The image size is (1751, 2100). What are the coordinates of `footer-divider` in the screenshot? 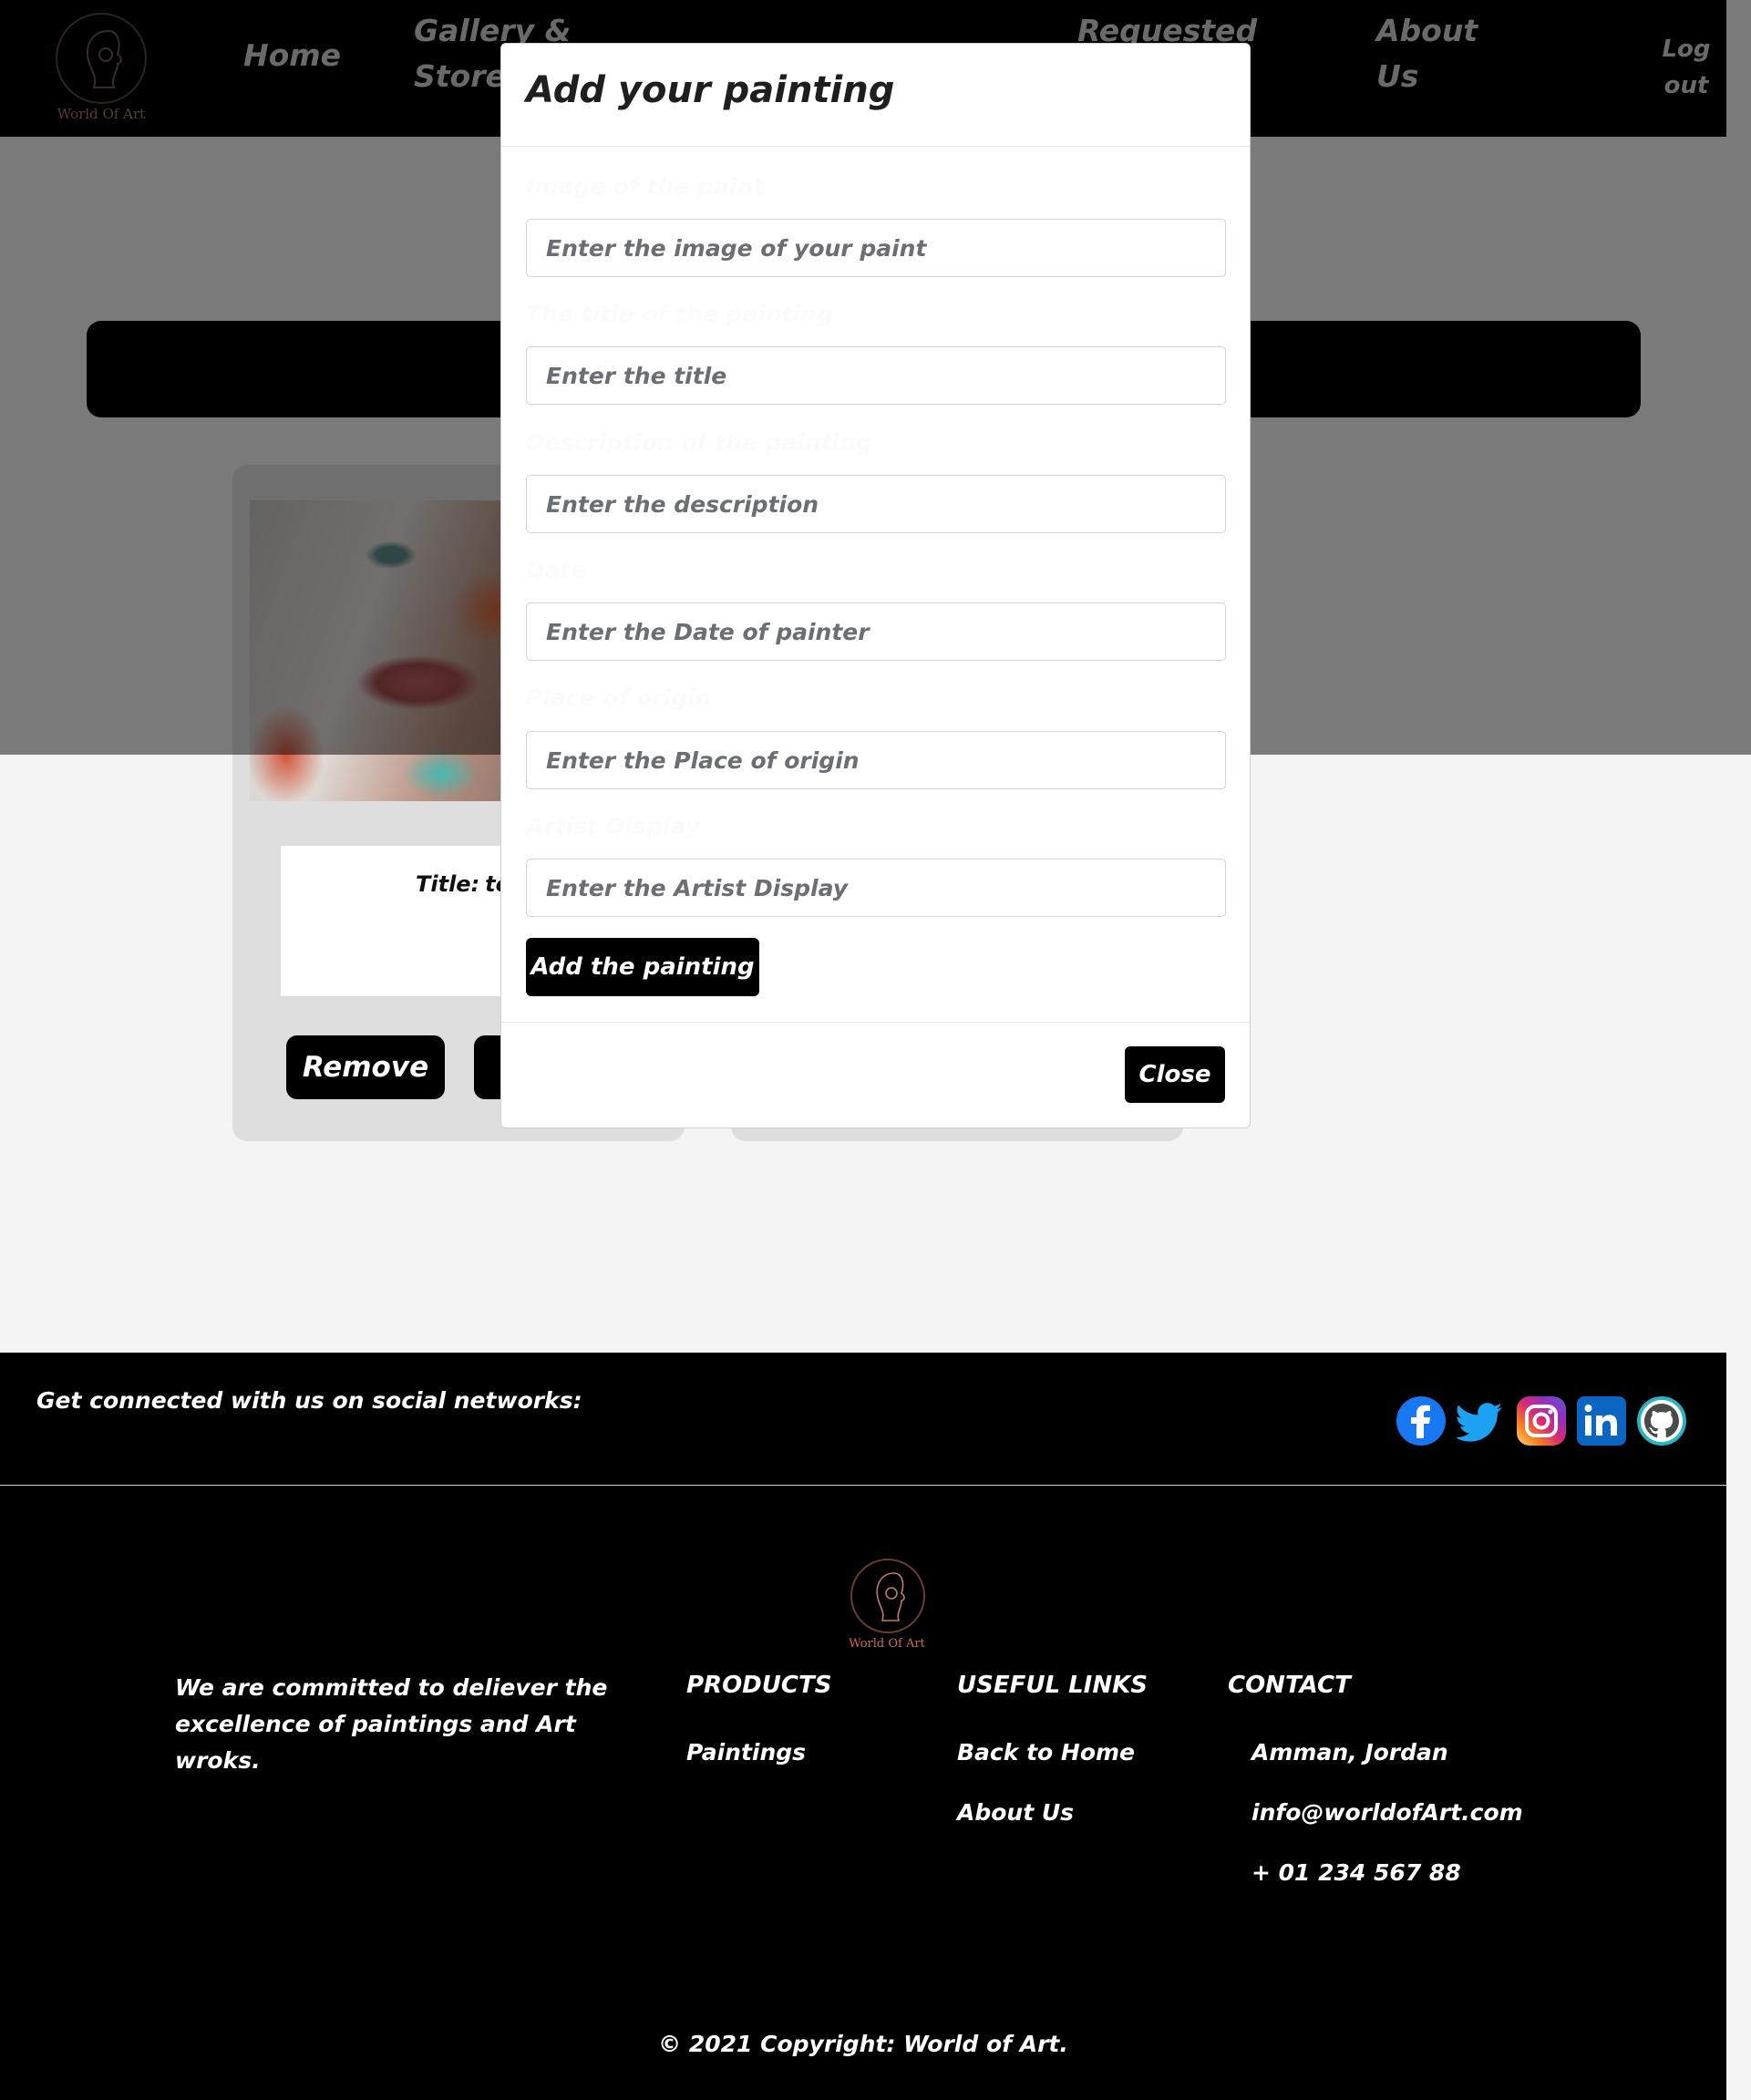 It's located at (863, 1486).